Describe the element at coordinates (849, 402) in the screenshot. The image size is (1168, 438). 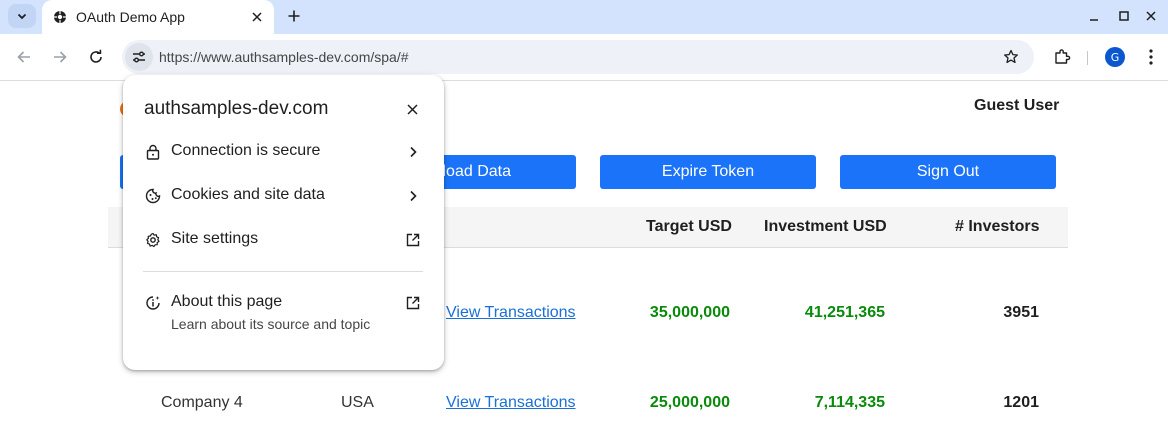
I see `investment-usd-value: 7,114,335` at that location.